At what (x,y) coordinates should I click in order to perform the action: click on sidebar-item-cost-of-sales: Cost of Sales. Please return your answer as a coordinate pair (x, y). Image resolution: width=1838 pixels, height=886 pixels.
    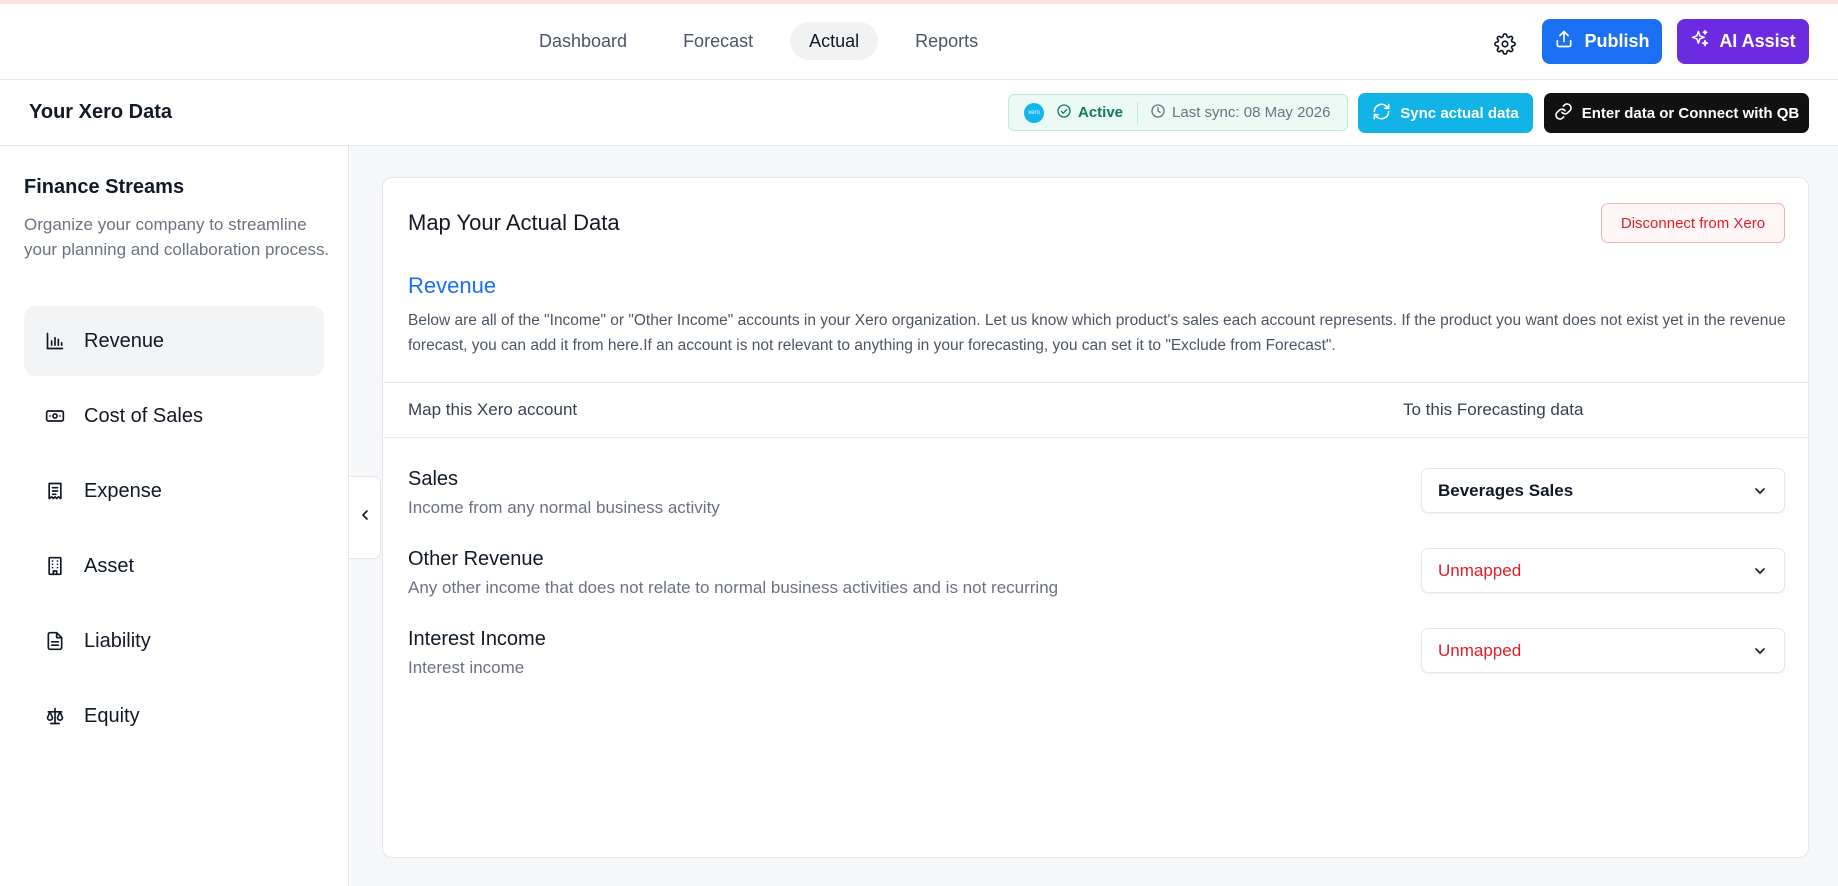
    Looking at the image, I should click on (174, 416).